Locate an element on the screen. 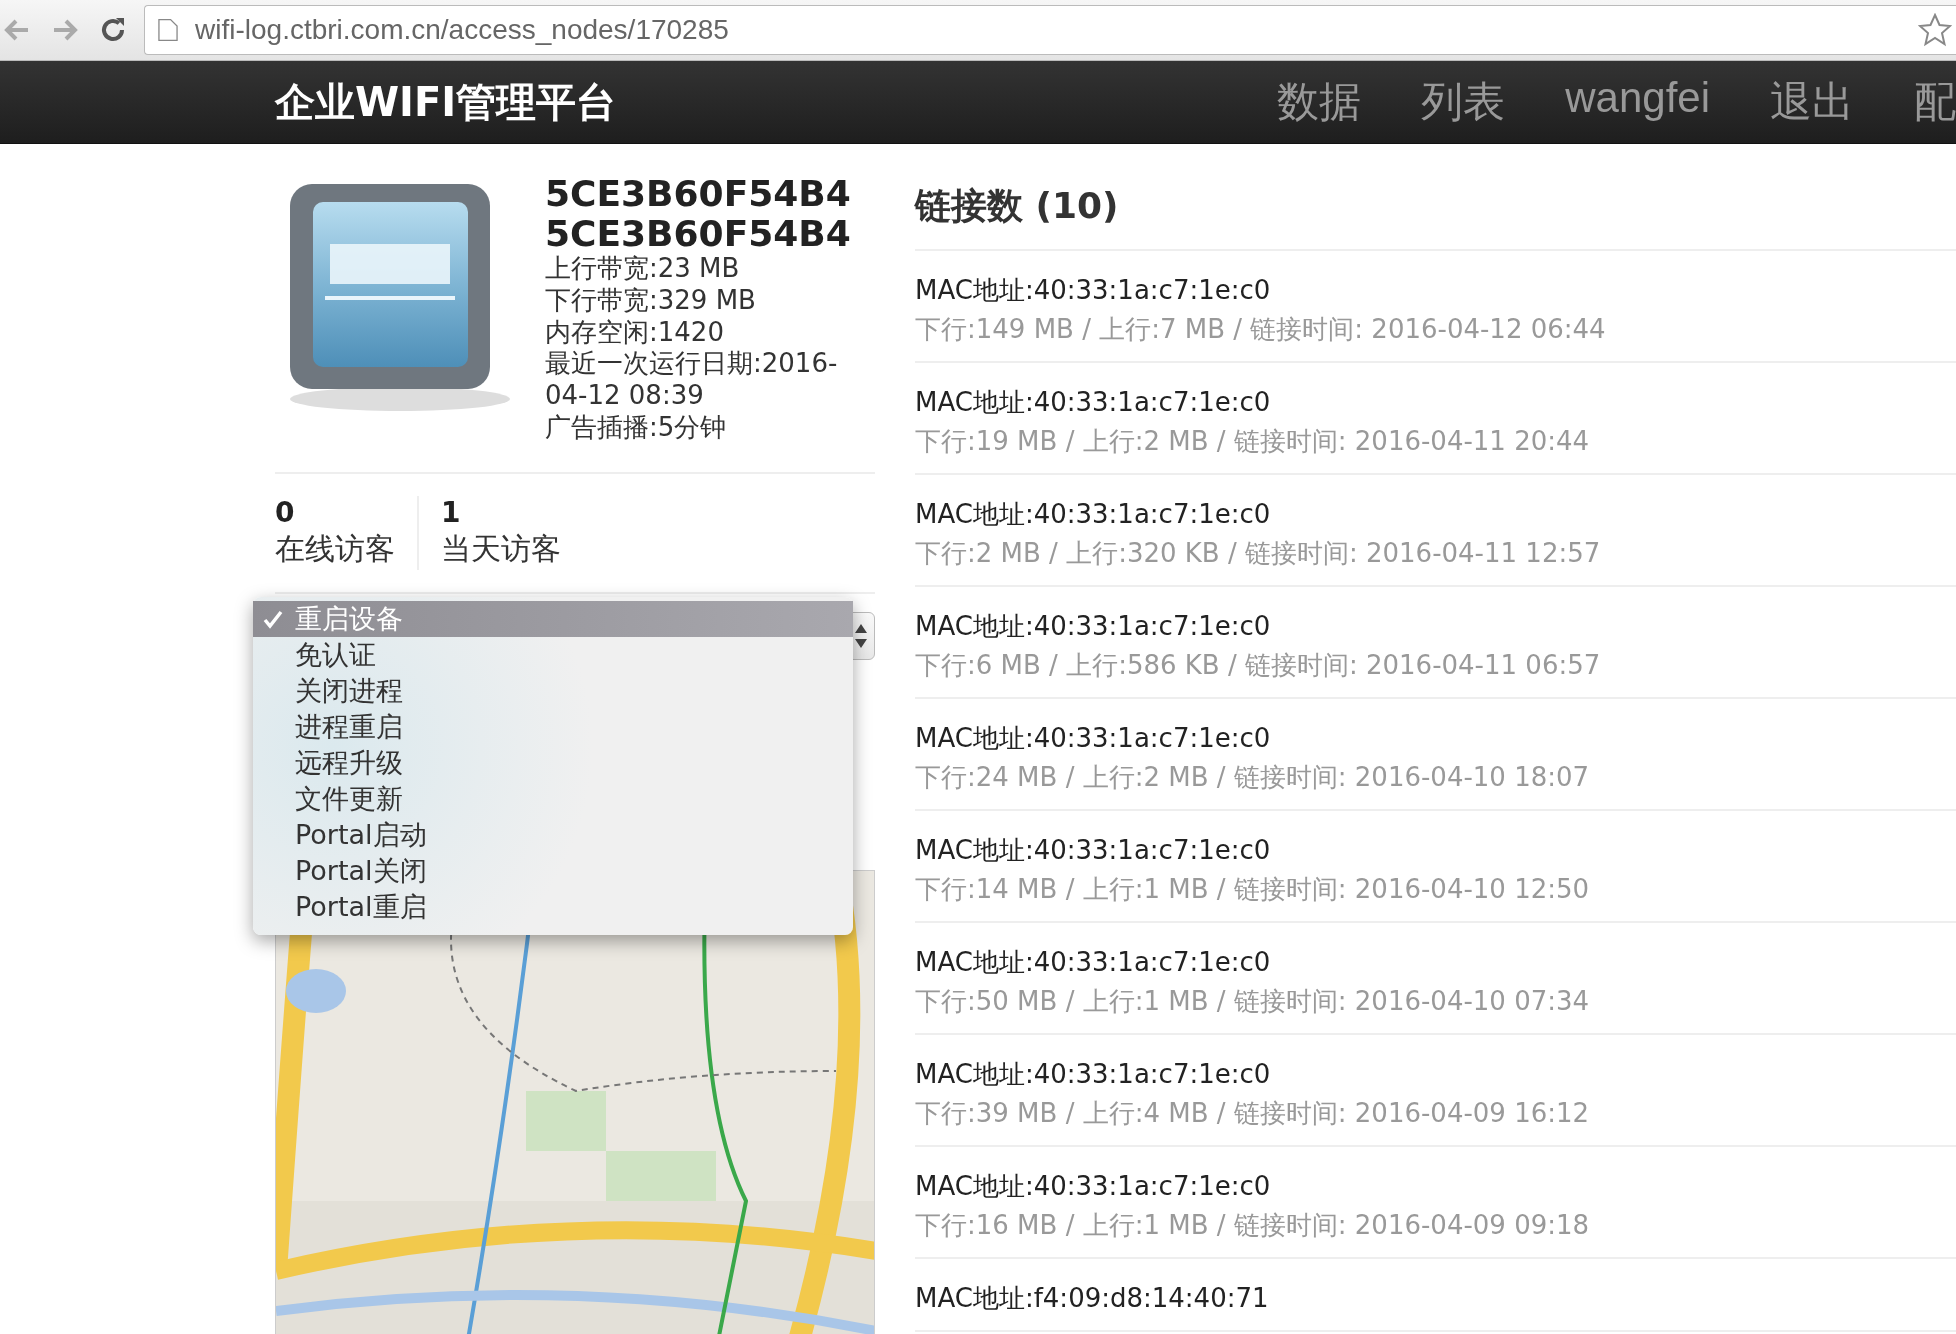  device-detail: 广告插播:5分钟 is located at coordinates (636, 427).